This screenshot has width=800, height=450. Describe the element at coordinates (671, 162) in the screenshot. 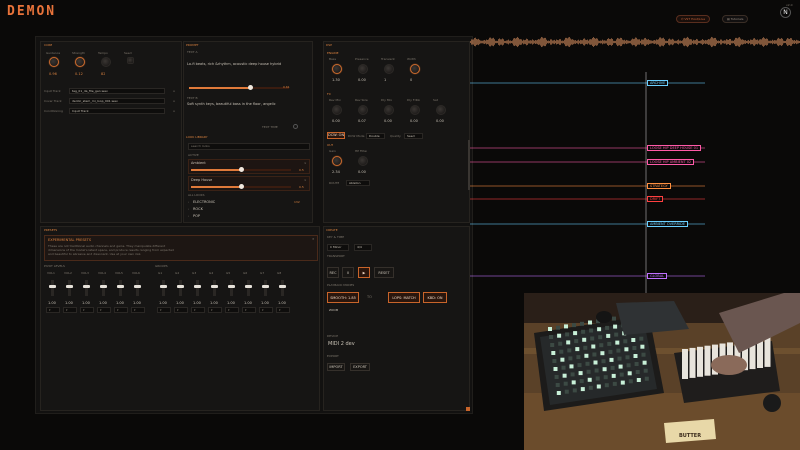

I see `timeline-marker-label: LOOSE HIP AMBIENT 02` at that location.